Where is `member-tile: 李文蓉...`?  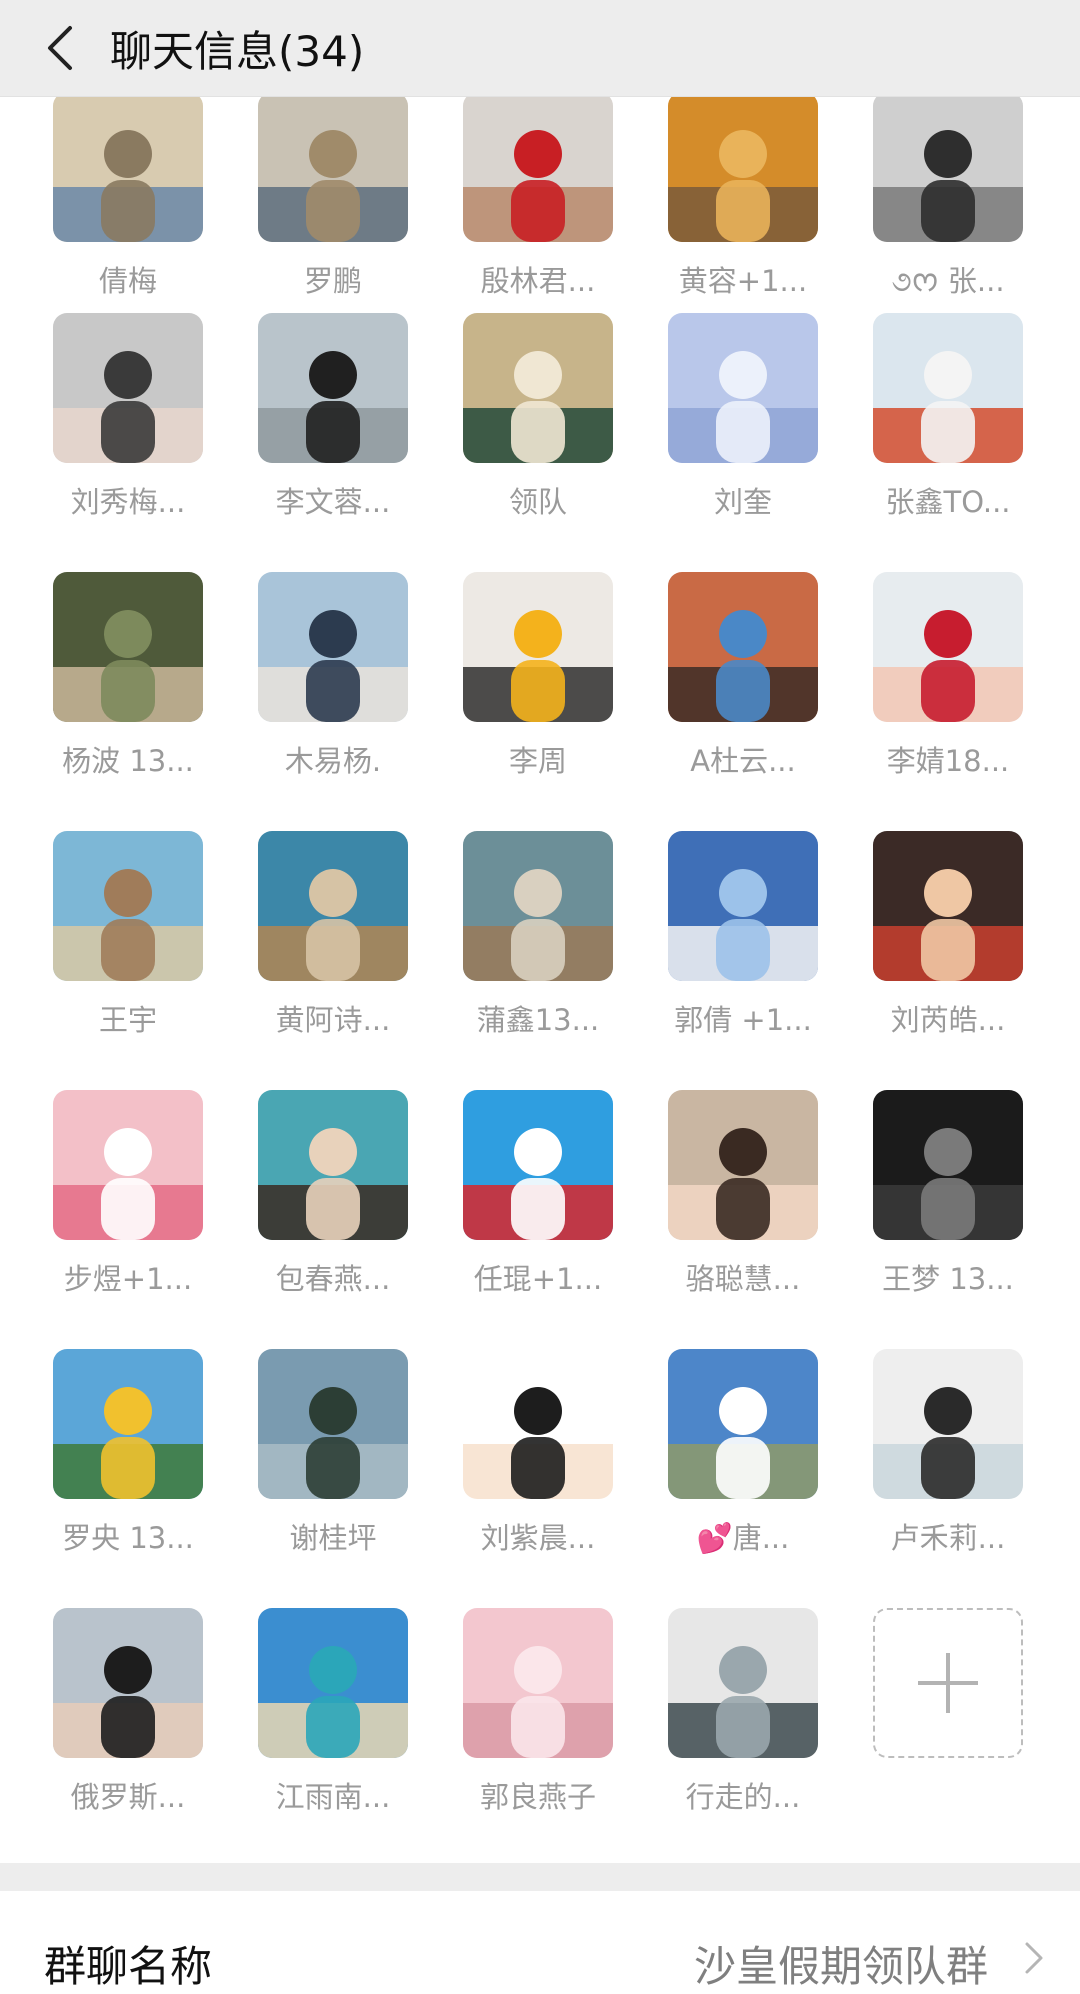 member-tile: 李文蓉... is located at coordinates (333, 428).